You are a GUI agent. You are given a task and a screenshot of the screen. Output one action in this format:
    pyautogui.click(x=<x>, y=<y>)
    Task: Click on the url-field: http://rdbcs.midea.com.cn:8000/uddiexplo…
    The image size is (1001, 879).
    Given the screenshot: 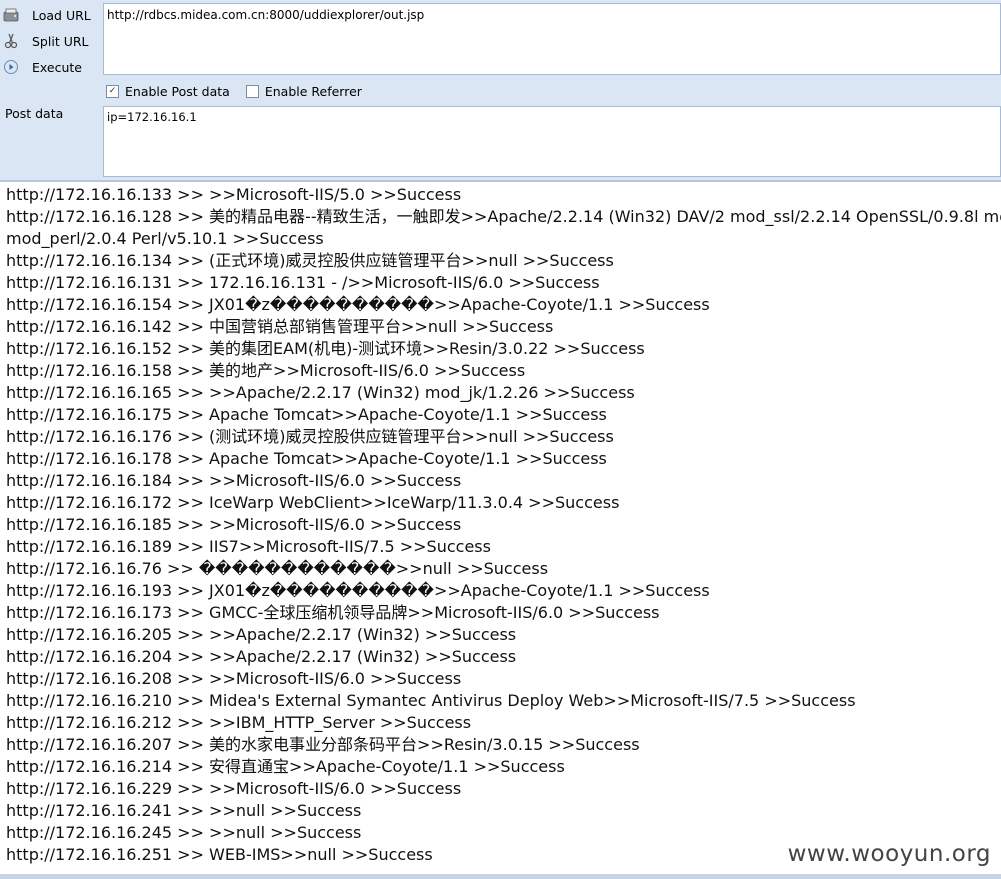 What is the action you would take?
    pyautogui.click(x=552, y=39)
    